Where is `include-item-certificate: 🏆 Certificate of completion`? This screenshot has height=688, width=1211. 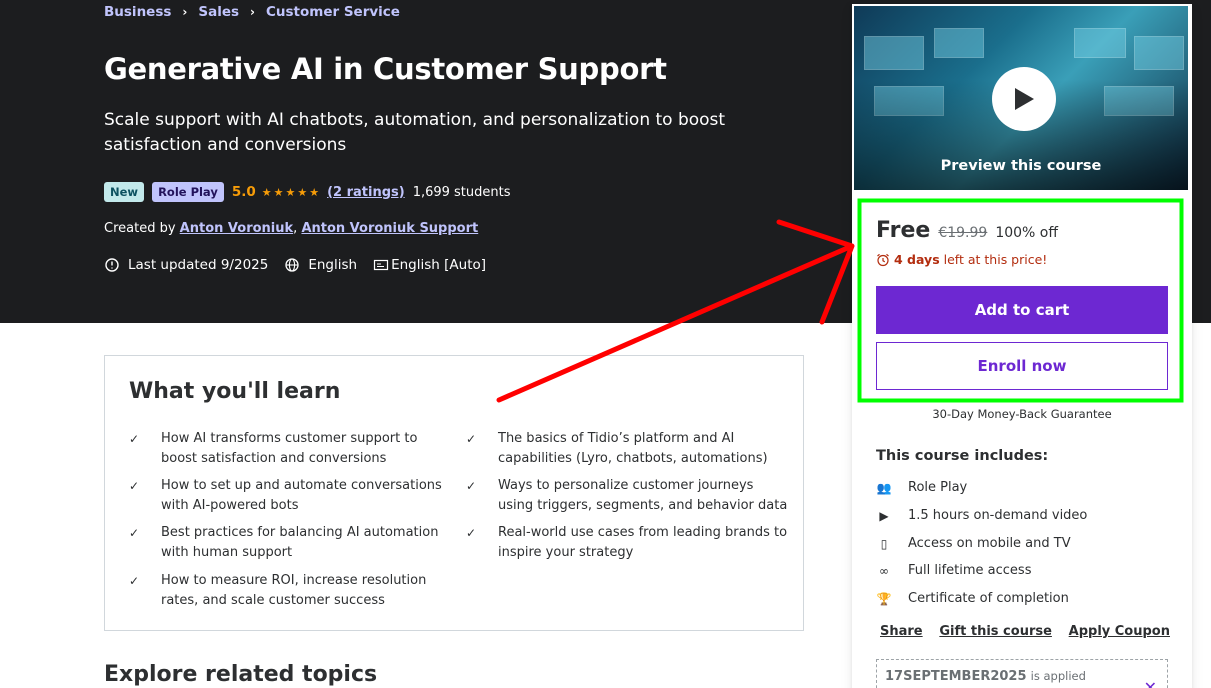 include-item-certificate: 🏆 Certificate of completion is located at coordinates (972, 598).